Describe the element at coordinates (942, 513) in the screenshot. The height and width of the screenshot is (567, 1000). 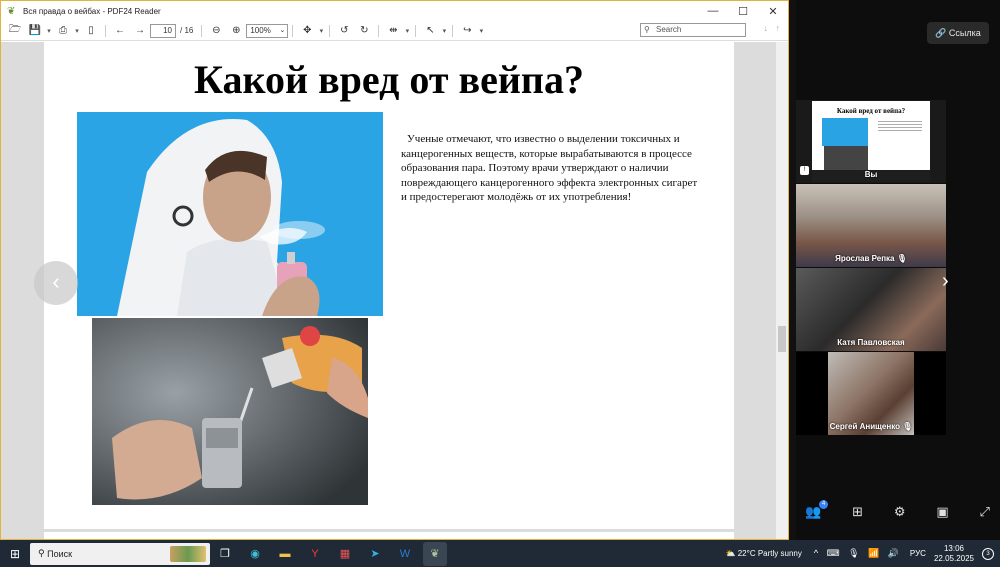
I see `screen-icon: ▣` at that location.